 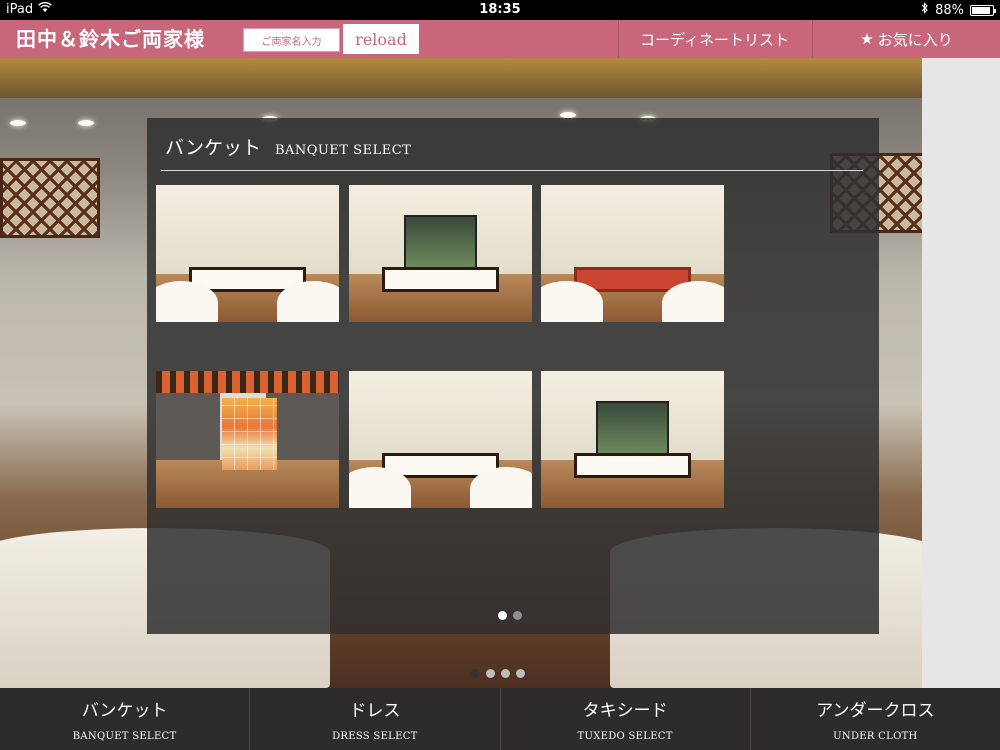 What do you see at coordinates (625, 736) in the screenshot?
I see `tab-sublabel: TUXEDO SELECT` at bounding box center [625, 736].